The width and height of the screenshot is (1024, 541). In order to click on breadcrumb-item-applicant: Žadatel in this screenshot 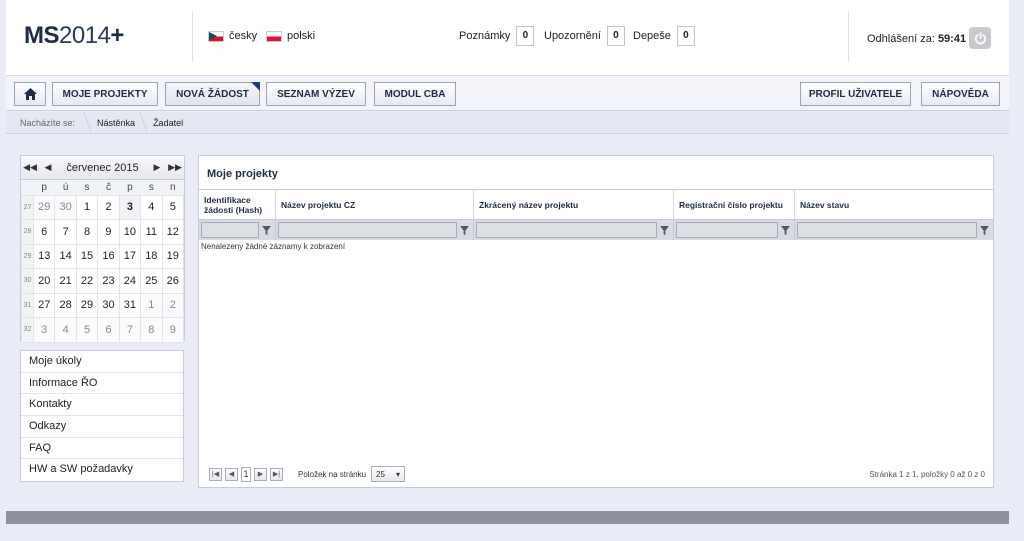, I will do `click(169, 123)`.